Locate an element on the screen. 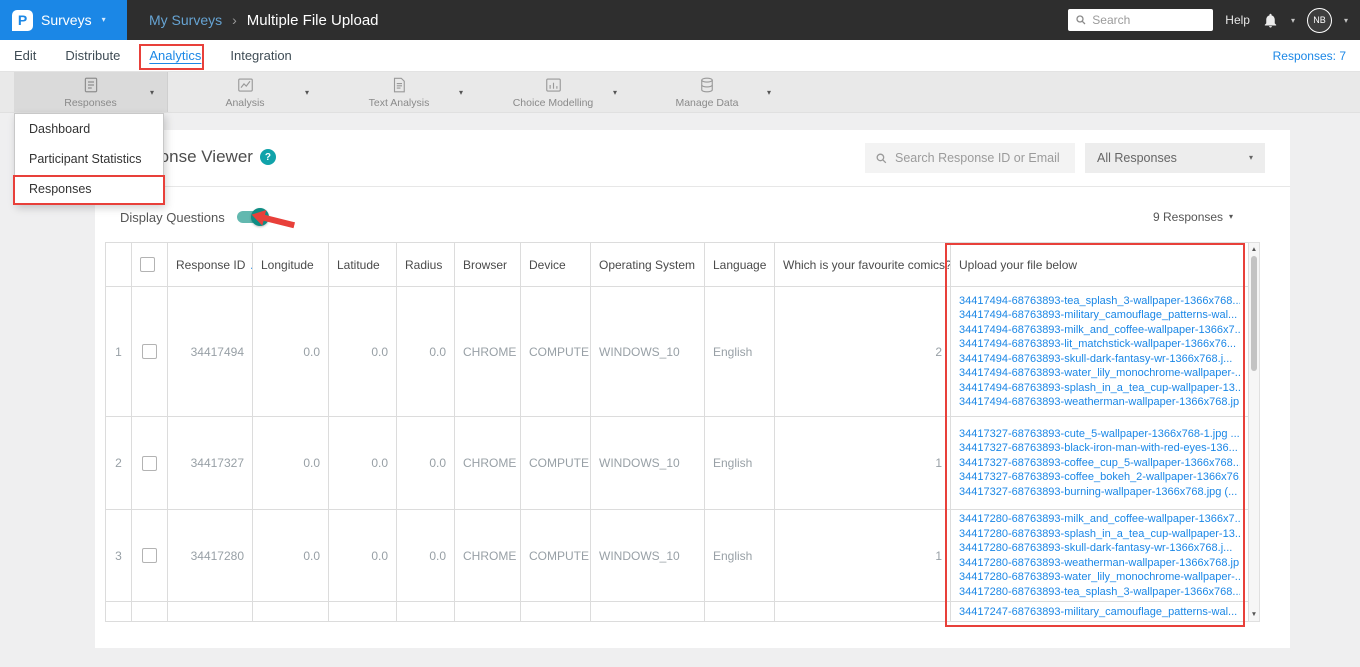  tab-edit: Edit is located at coordinates (25, 55).